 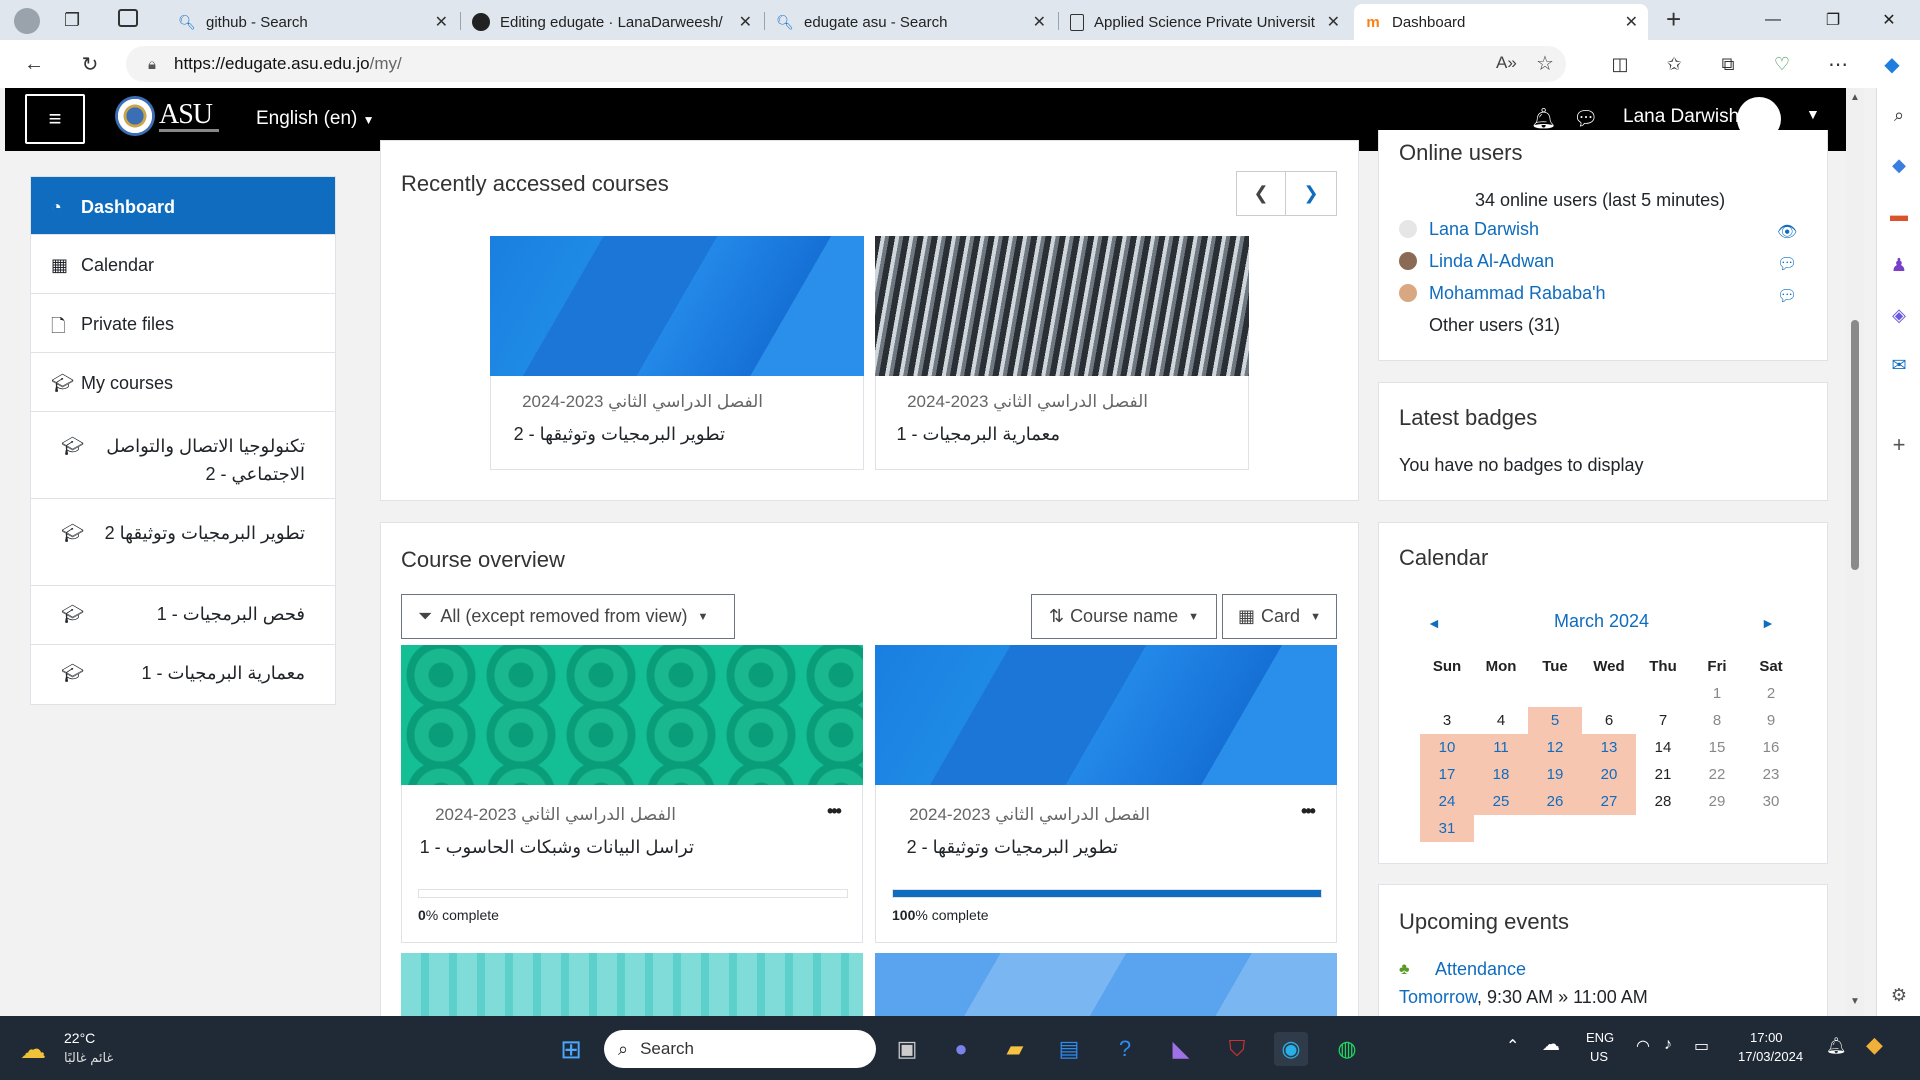 I want to click on calendar-day: 11, so click(x=1501, y=747).